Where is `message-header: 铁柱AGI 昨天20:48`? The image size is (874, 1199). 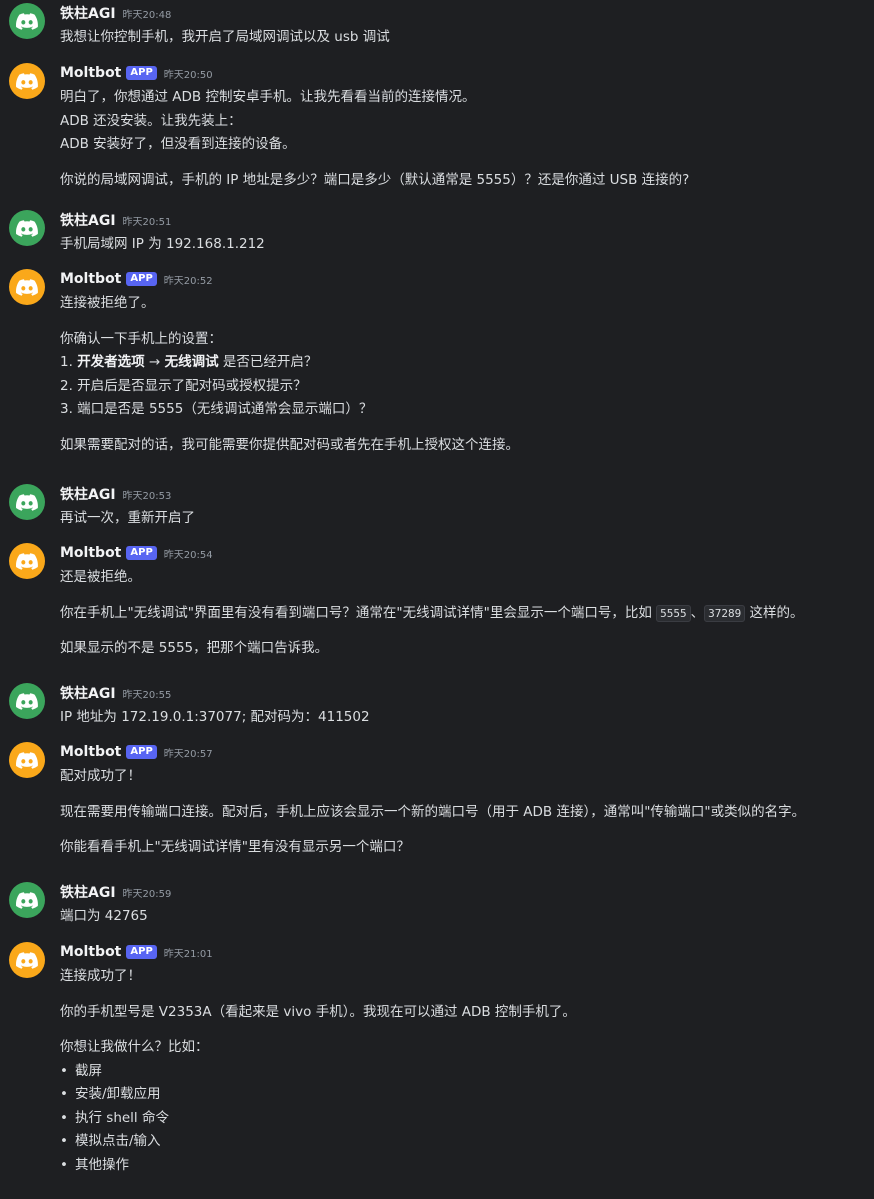 message-header: 铁柱AGI 昨天20:48 is located at coordinates (115, 13).